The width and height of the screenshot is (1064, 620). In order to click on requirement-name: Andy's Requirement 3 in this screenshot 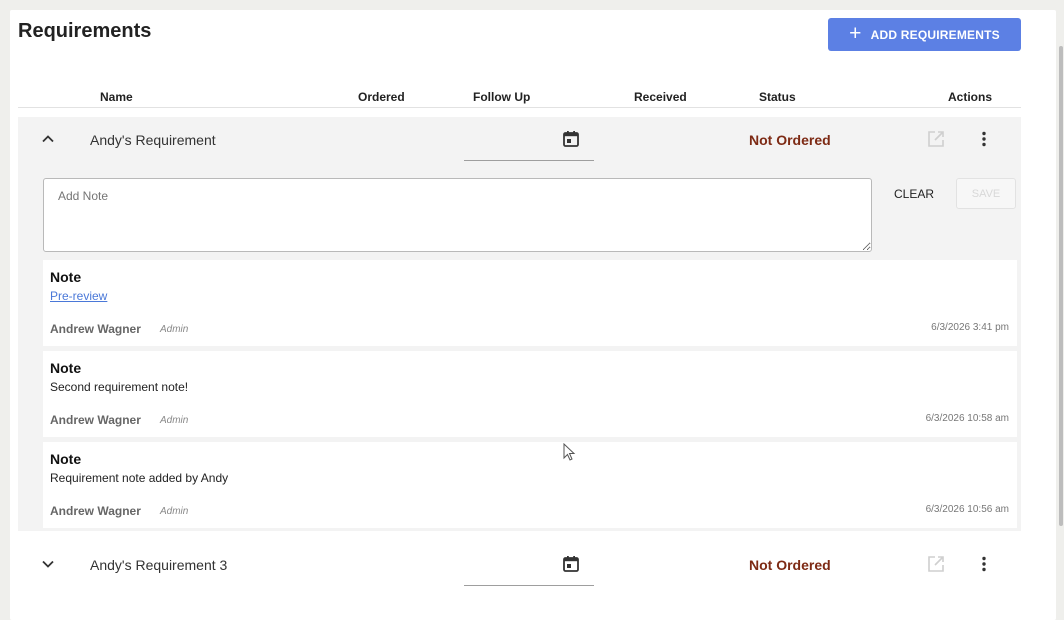, I will do `click(159, 565)`.